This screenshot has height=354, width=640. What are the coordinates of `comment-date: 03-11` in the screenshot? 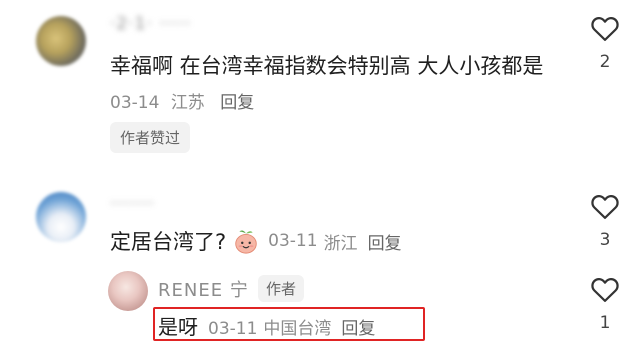 It's located at (293, 241).